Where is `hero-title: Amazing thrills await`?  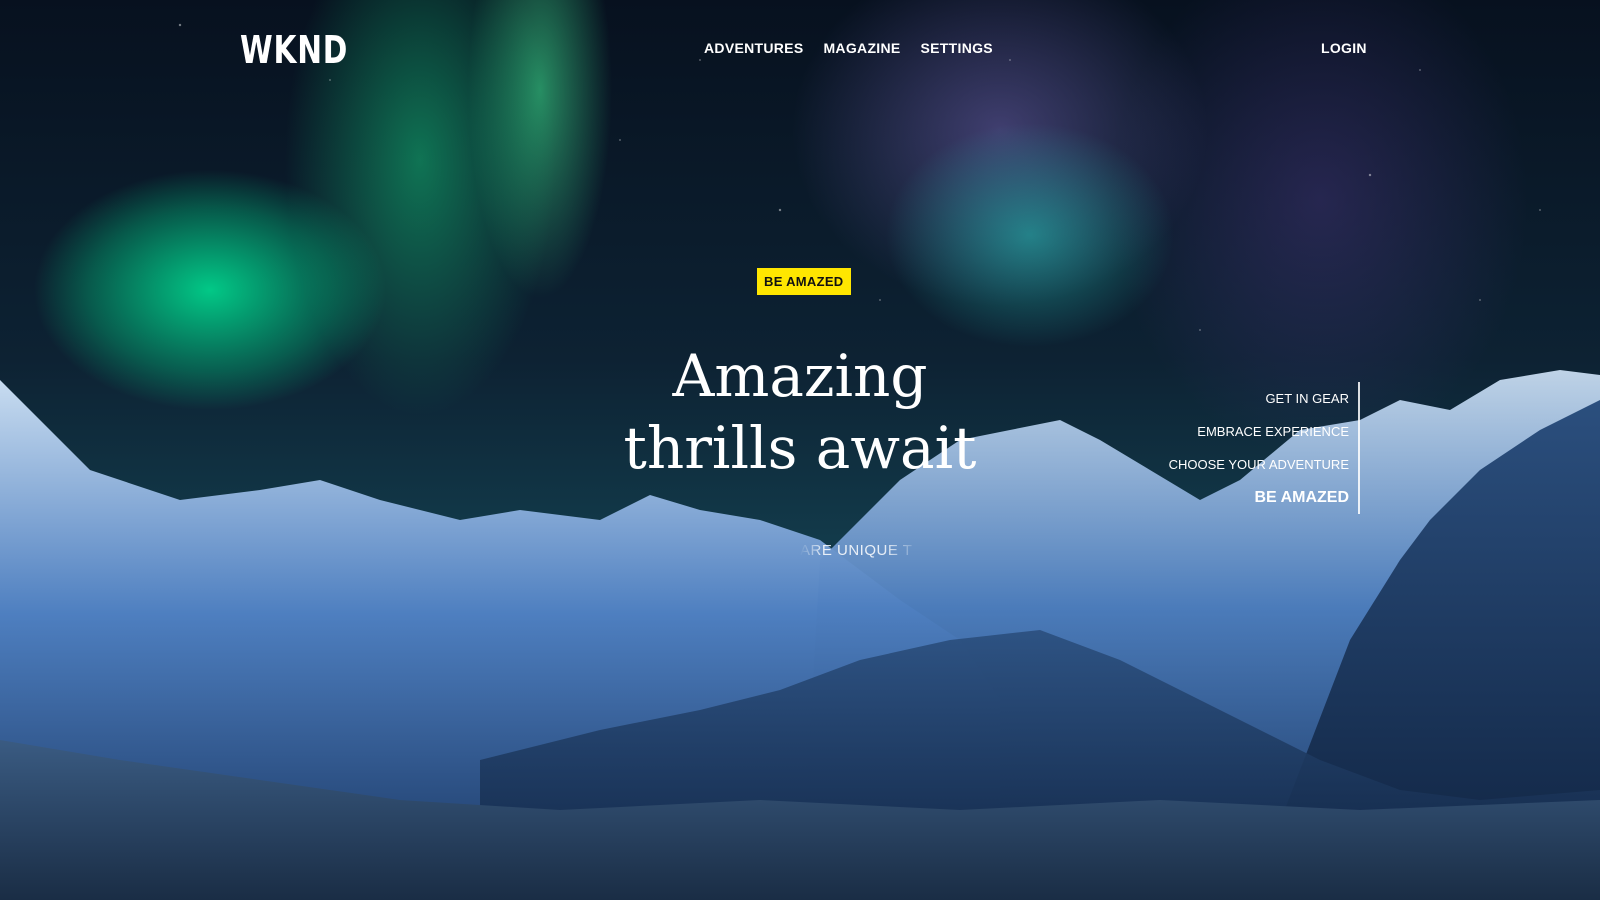
hero-title: Amazing thrills await is located at coordinates (800, 412).